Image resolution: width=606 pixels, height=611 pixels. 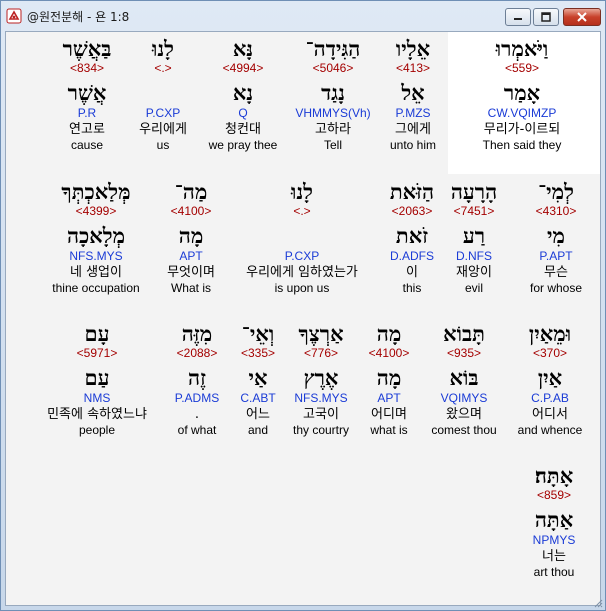 I want to click on english-gloss: for whose, so click(x=556, y=288).